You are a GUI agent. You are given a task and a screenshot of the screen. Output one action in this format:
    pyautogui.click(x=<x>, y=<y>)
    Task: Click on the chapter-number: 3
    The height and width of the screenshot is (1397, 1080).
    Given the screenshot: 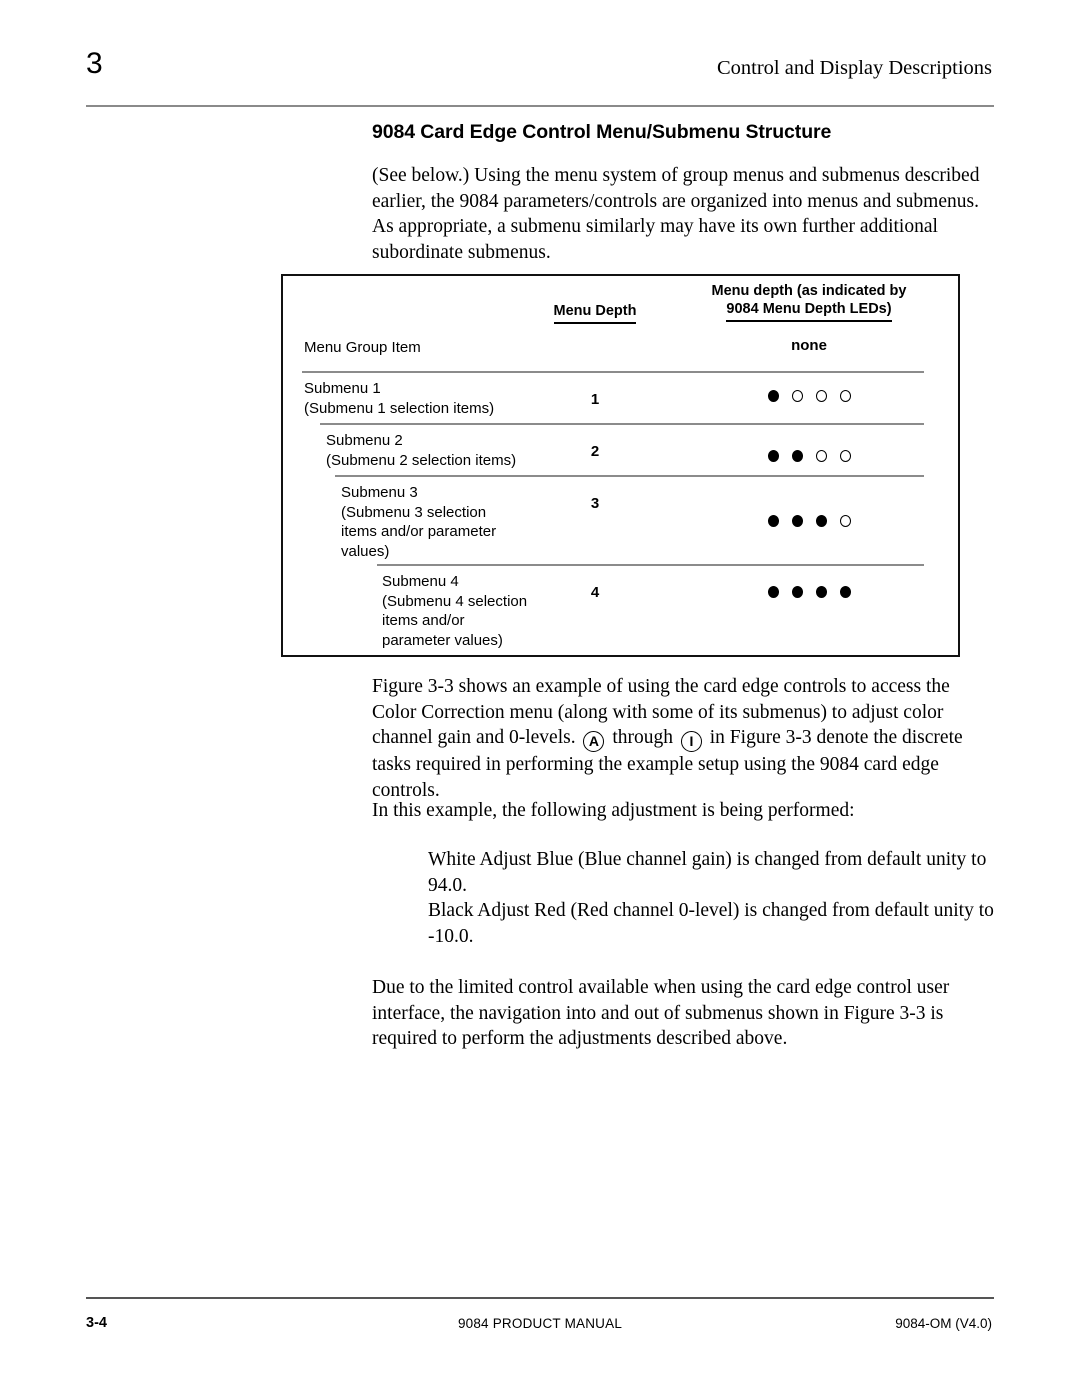 What is the action you would take?
    pyautogui.click(x=94, y=63)
    